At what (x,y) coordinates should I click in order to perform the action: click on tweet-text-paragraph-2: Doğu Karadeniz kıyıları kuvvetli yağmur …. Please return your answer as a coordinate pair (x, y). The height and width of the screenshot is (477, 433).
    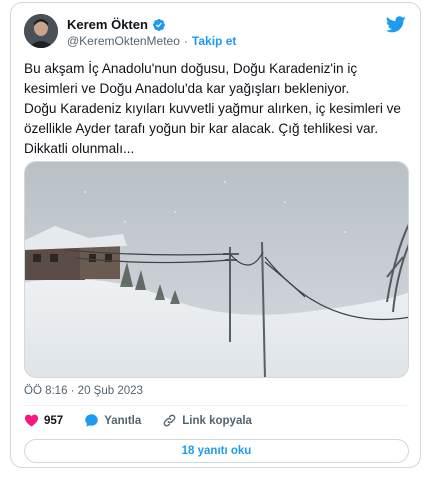
    Looking at the image, I should click on (212, 128).